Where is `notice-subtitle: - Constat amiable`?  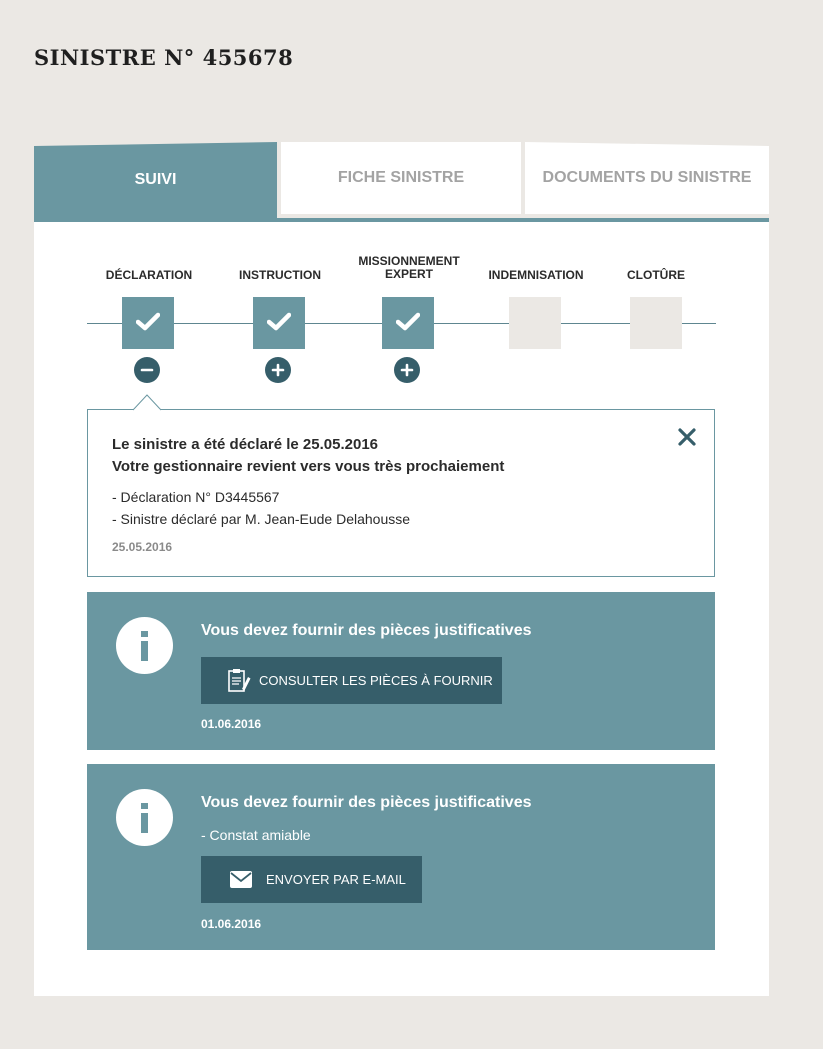
notice-subtitle: - Constat amiable is located at coordinates (256, 835).